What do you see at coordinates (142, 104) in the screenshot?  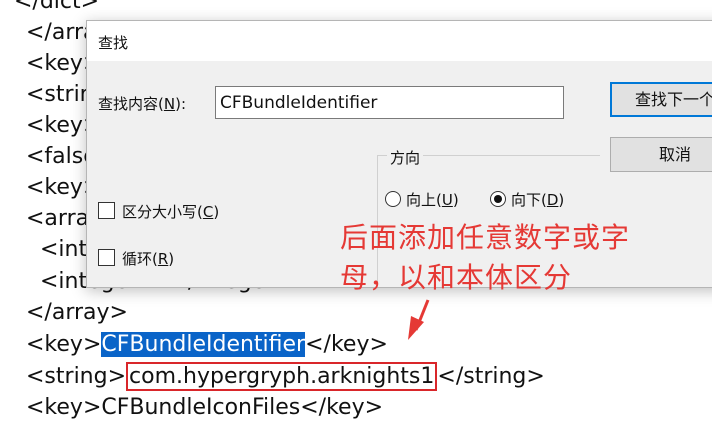 I see `find-what-label: 查找内容(N):` at bounding box center [142, 104].